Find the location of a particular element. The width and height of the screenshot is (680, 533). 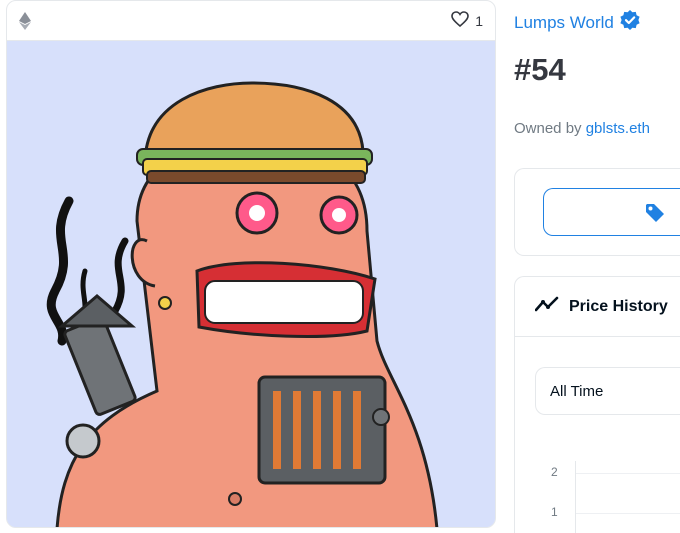

make-offer-button is located at coordinates (611, 212).